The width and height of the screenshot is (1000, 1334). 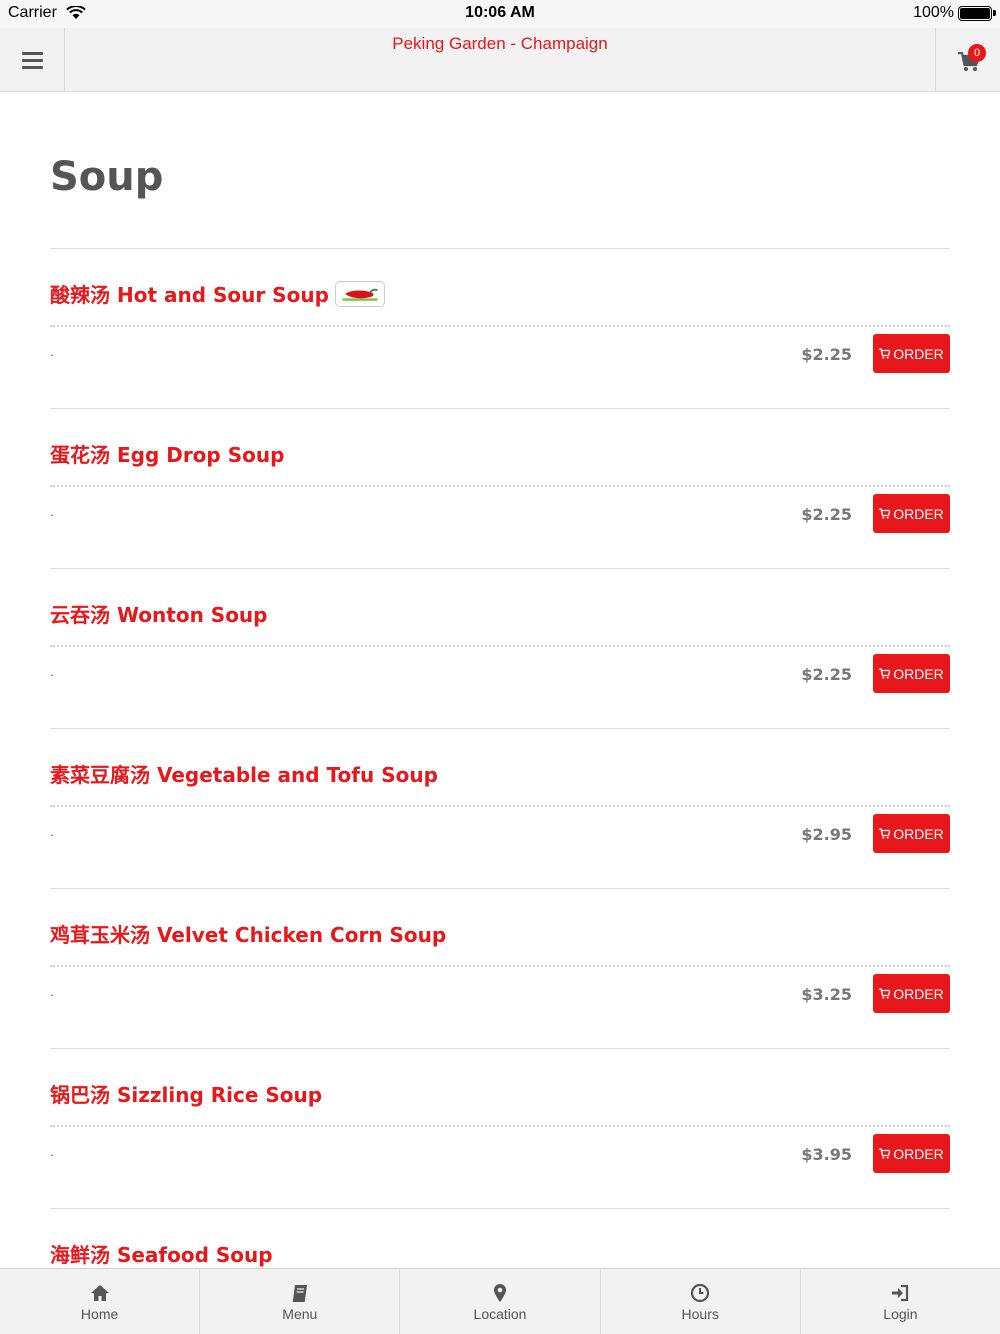 I want to click on menu-item: 云吞汤 Wonton Soup. $2.25 ORDER, so click(x=500, y=648).